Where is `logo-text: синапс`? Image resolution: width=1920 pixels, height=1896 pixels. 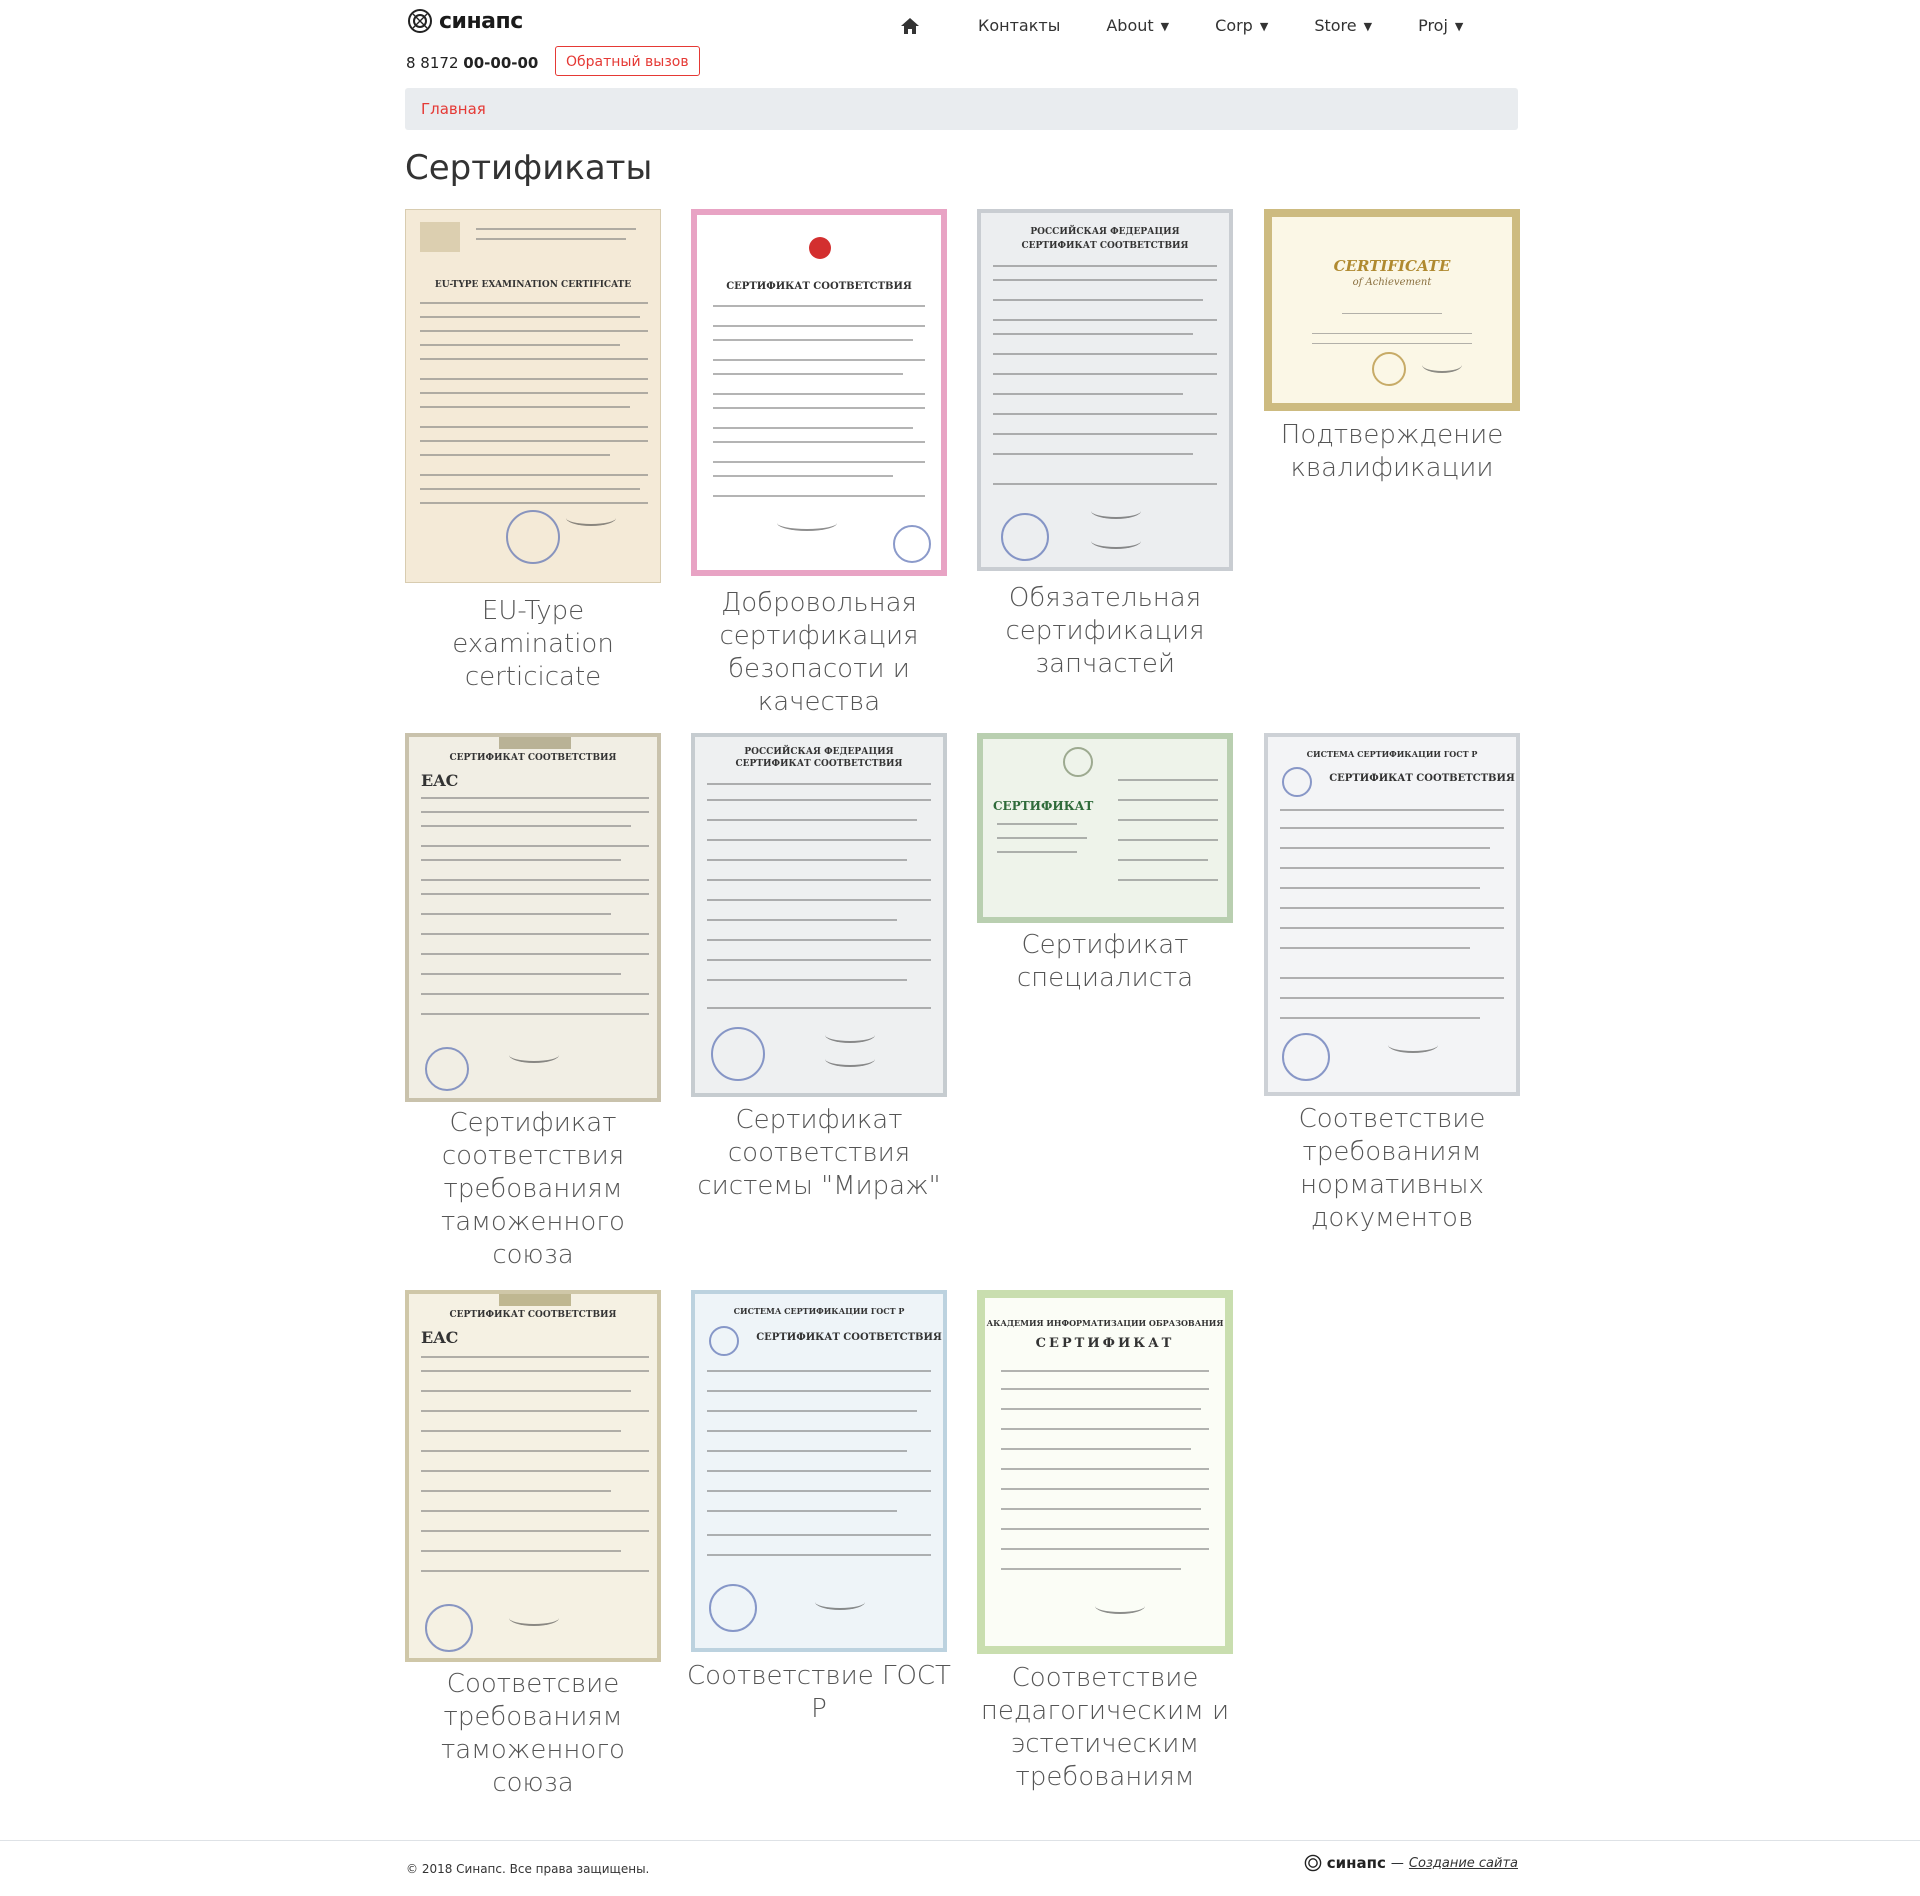
logo-text: синапс is located at coordinates (481, 21).